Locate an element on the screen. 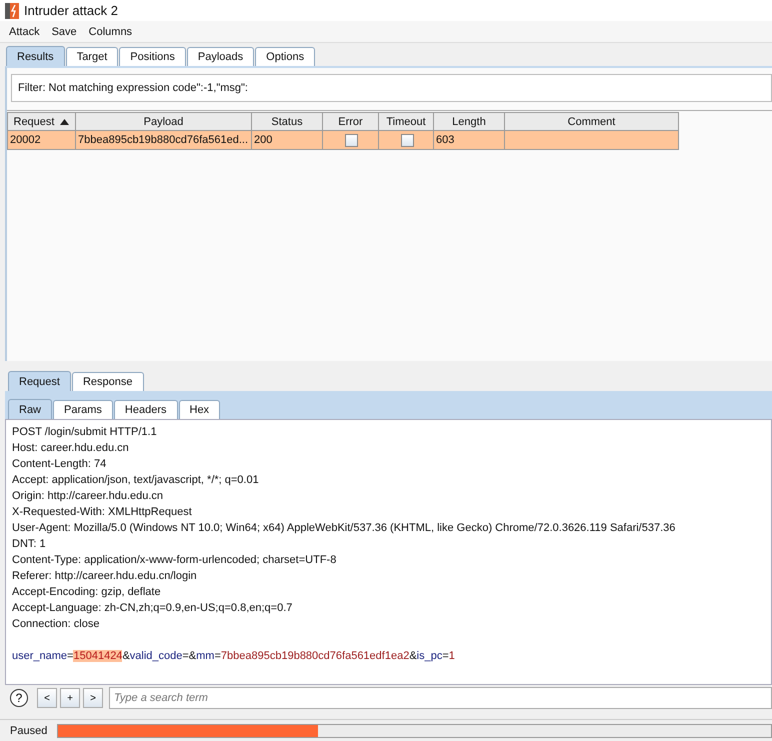  table-row: 20002 7bbea895cb19b880cd76fa561ed... 200 603 is located at coordinates (343, 140).